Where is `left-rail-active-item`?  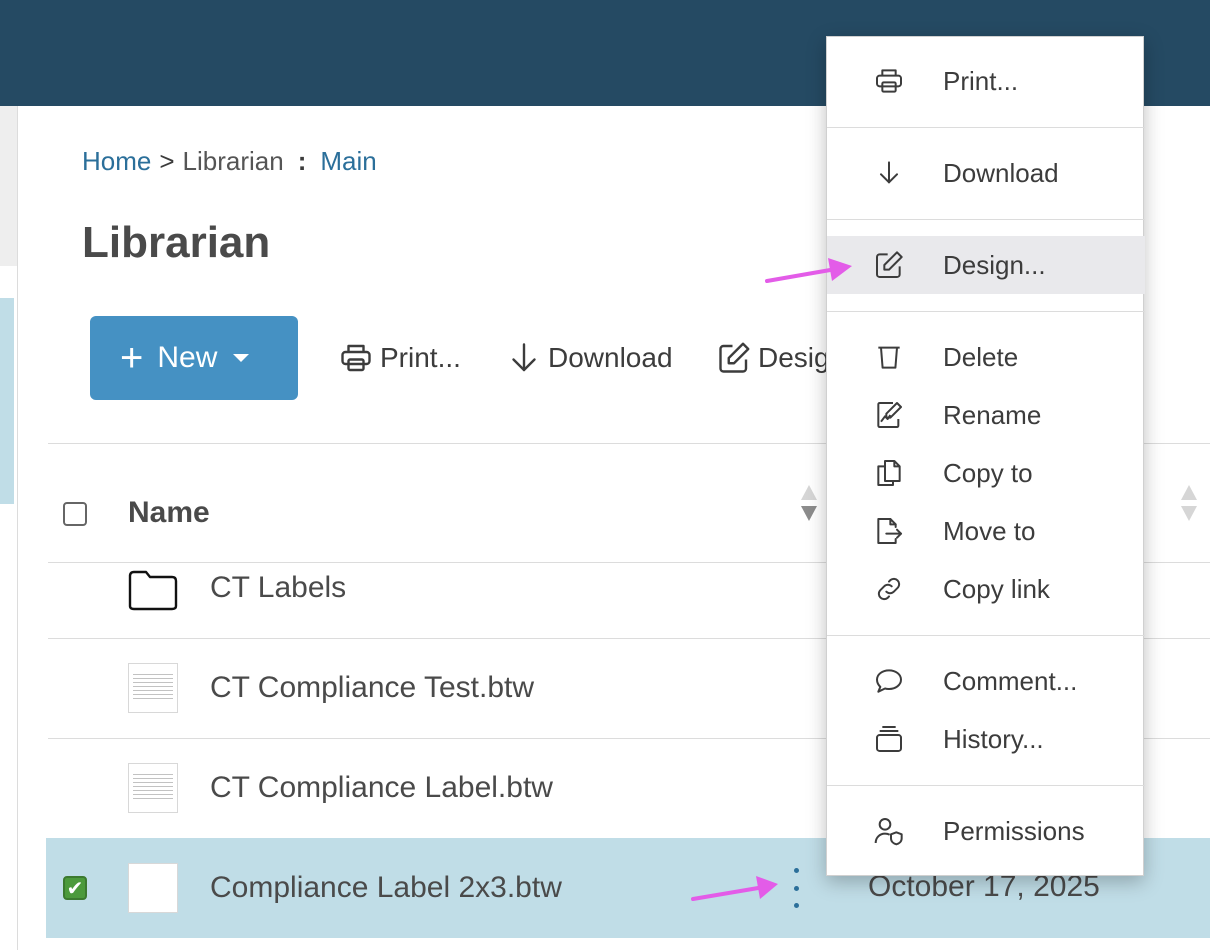
left-rail-active-item is located at coordinates (7, 401).